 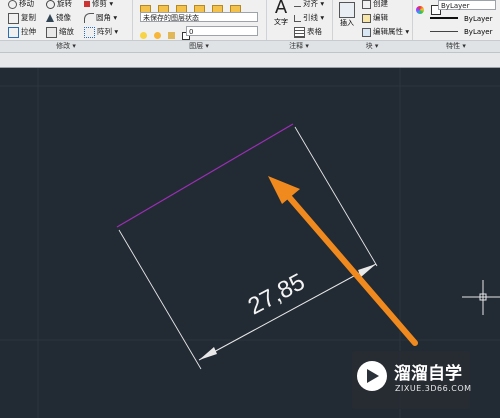 What do you see at coordinates (58, 17) in the screenshot?
I see `mirror-tool: 镜像` at bounding box center [58, 17].